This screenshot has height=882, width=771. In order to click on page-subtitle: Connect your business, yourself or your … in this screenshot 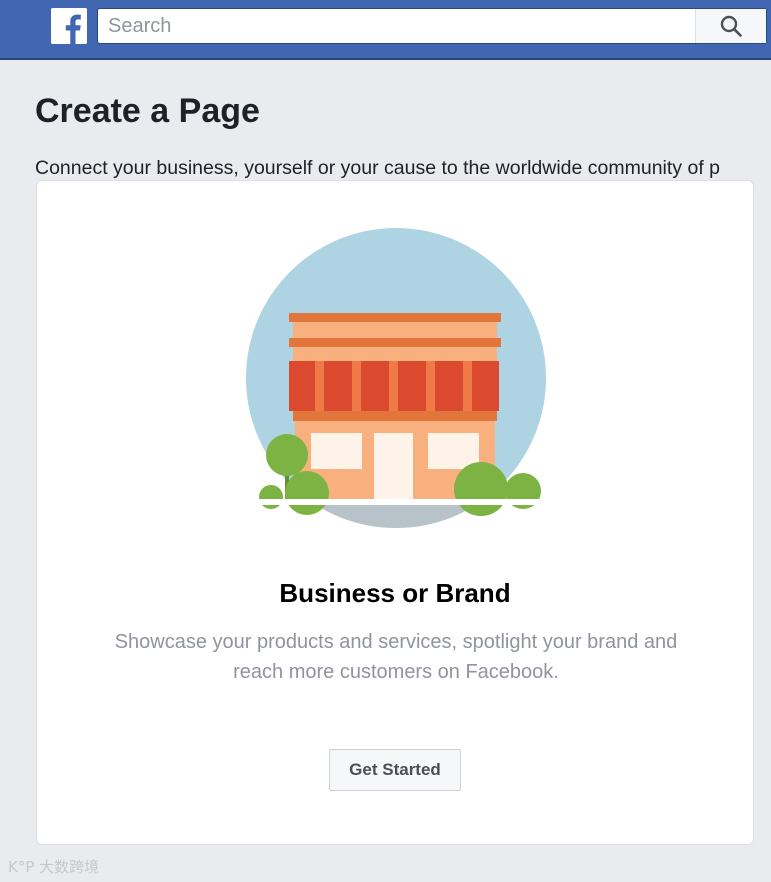, I will do `click(377, 168)`.